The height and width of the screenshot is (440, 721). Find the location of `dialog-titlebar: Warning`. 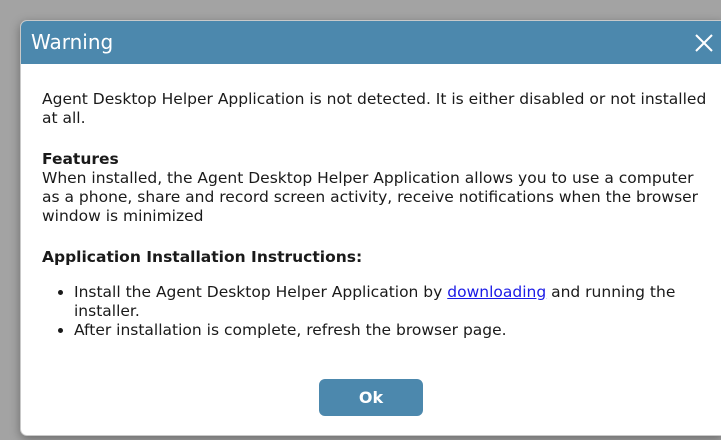

dialog-titlebar: Warning is located at coordinates (371, 42).